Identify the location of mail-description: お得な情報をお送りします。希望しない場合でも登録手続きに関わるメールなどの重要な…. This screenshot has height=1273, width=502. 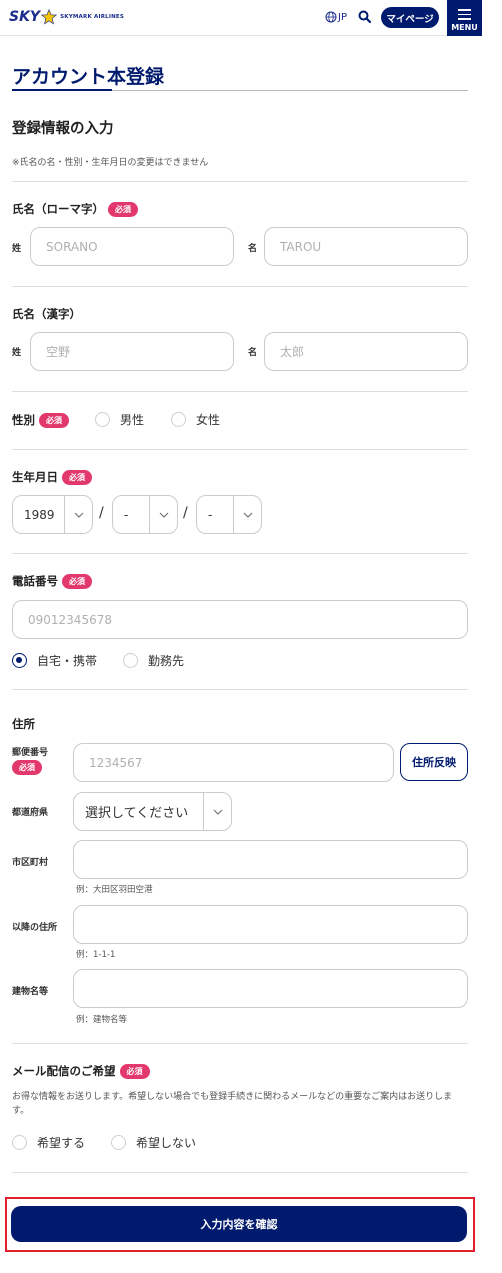
(232, 1104).